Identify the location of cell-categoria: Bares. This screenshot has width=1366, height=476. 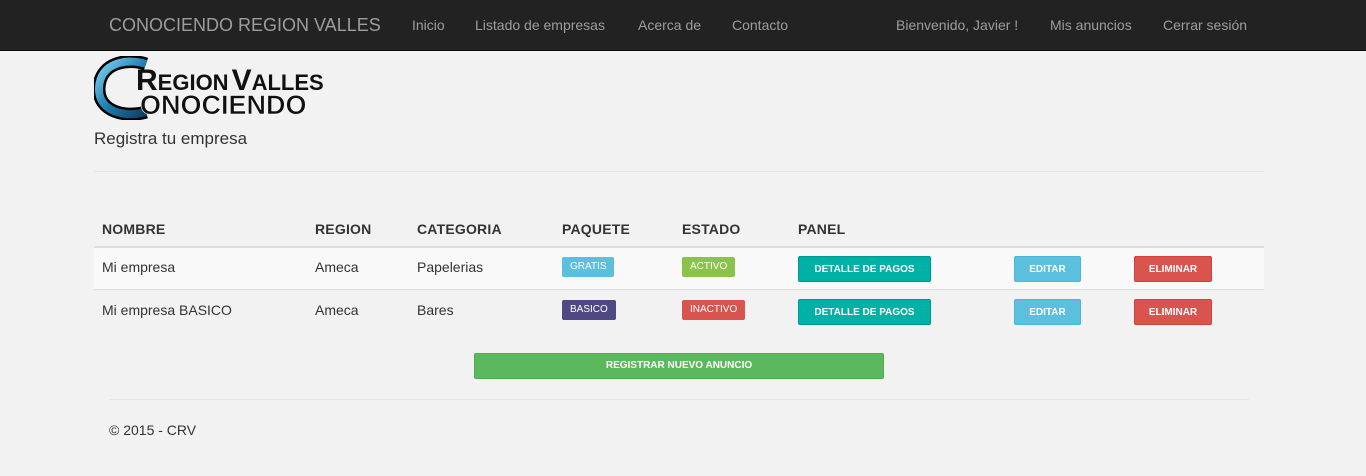
(435, 310).